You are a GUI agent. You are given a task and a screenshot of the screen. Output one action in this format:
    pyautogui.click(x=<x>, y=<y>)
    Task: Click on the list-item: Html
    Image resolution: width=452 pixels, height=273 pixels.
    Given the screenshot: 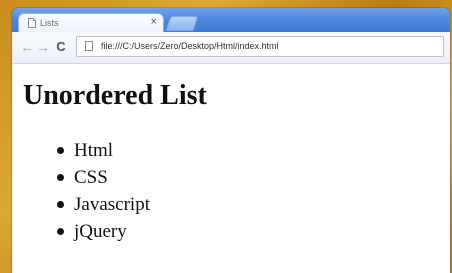 What is the action you would take?
    pyautogui.click(x=101, y=150)
    